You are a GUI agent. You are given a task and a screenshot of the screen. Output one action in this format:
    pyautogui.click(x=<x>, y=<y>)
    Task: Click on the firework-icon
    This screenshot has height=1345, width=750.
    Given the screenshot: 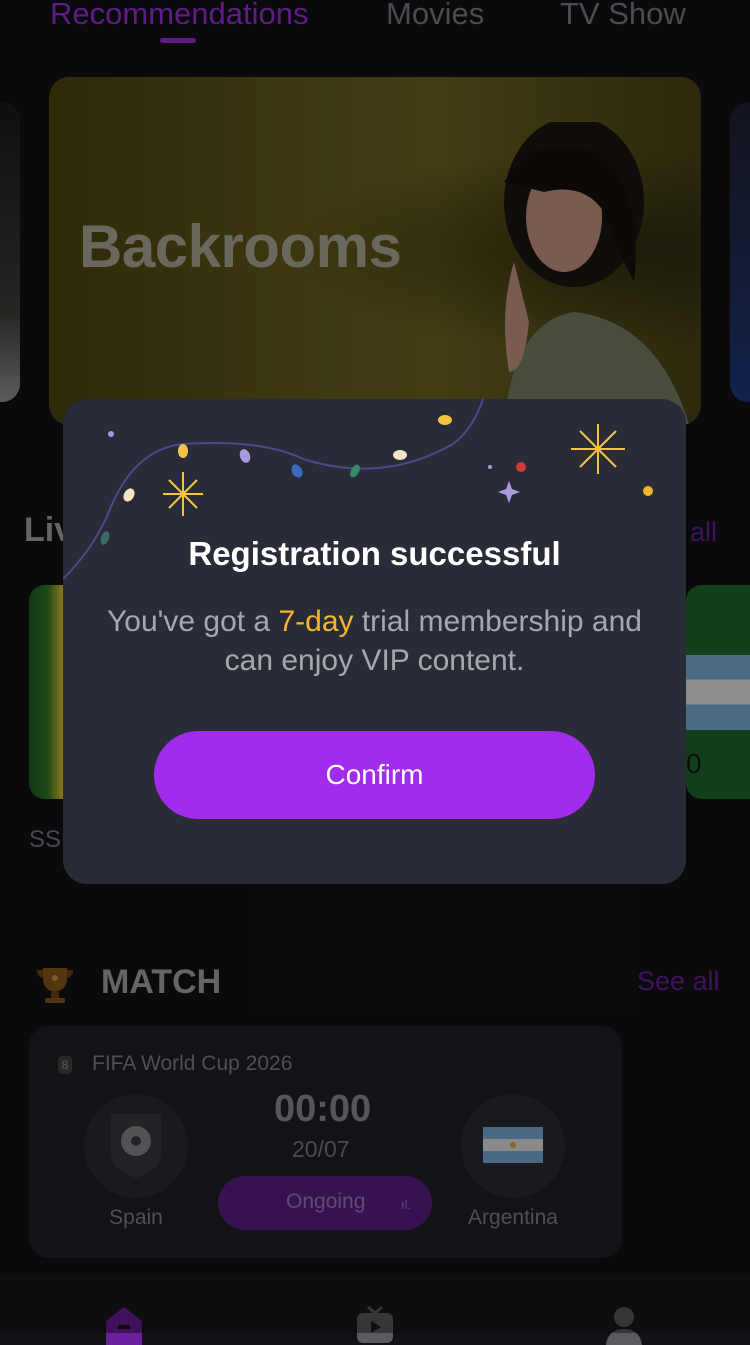 What is the action you would take?
    pyautogui.click(x=183, y=494)
    